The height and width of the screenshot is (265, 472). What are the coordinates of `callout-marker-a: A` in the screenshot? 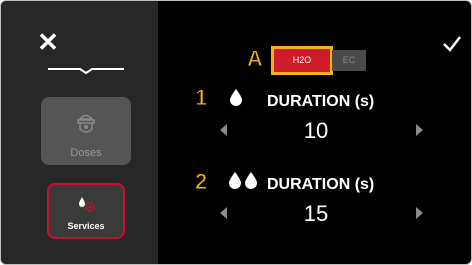 It's located at (255, 59).